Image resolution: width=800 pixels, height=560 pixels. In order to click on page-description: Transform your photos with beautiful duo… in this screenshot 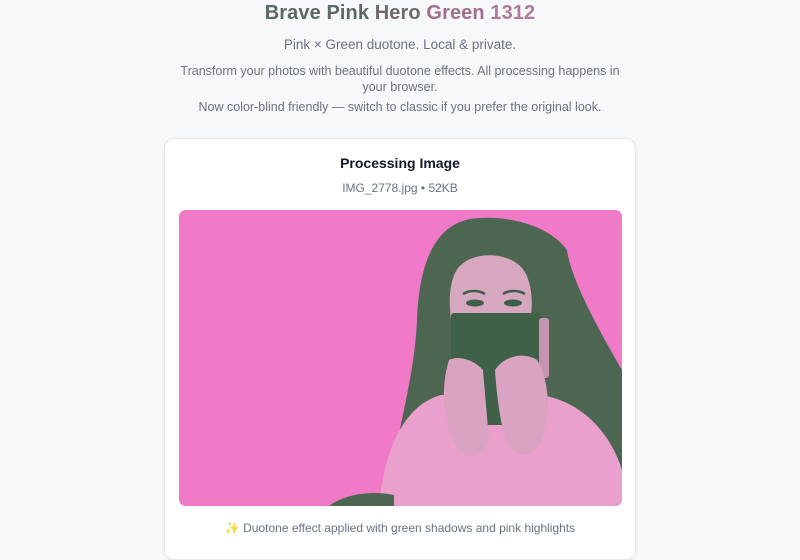, I will do `click(400, 79)`.